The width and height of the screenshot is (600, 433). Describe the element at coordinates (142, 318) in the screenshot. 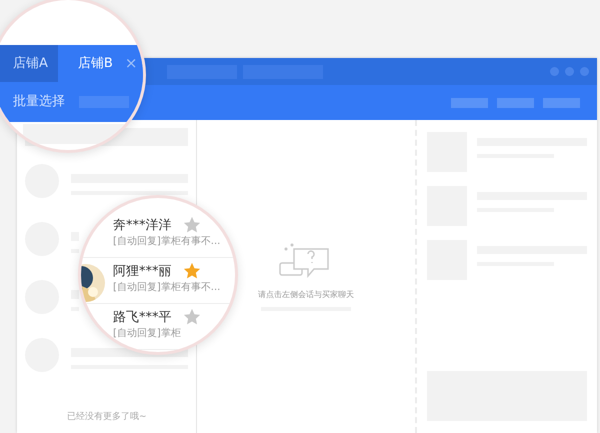

I see `contact-name: 路飞***平` at that location.